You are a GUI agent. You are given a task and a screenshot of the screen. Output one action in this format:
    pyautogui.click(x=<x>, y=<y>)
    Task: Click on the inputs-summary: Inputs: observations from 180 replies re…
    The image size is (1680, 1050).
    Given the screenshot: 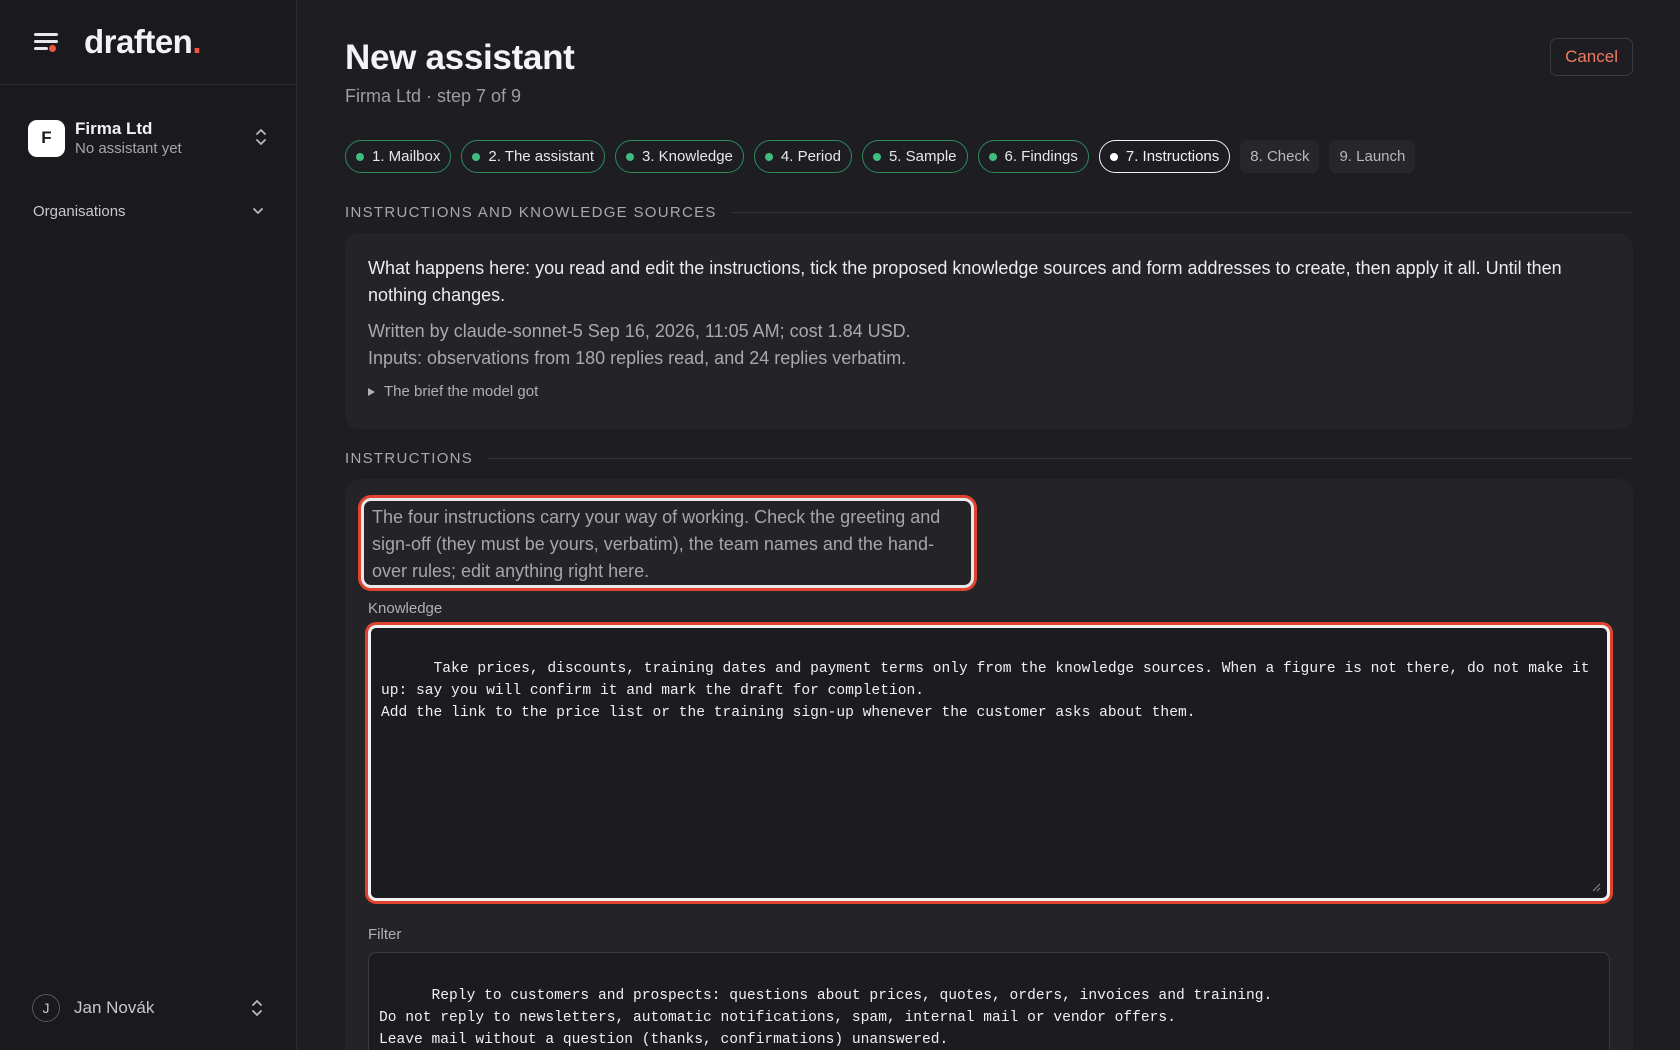 What is the action you would take?
    pyautogui.click(x=637, y=358)
    